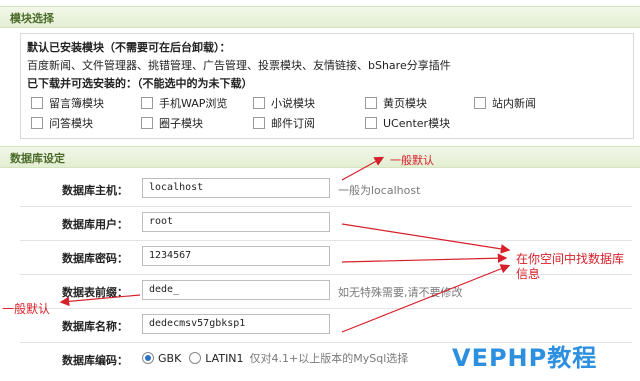 This screenshot has width=640, height=381. Describe the element at coordinates (284, 103) in the screenshot. I see `module-checkbox-novel: 小说模块` at that location.